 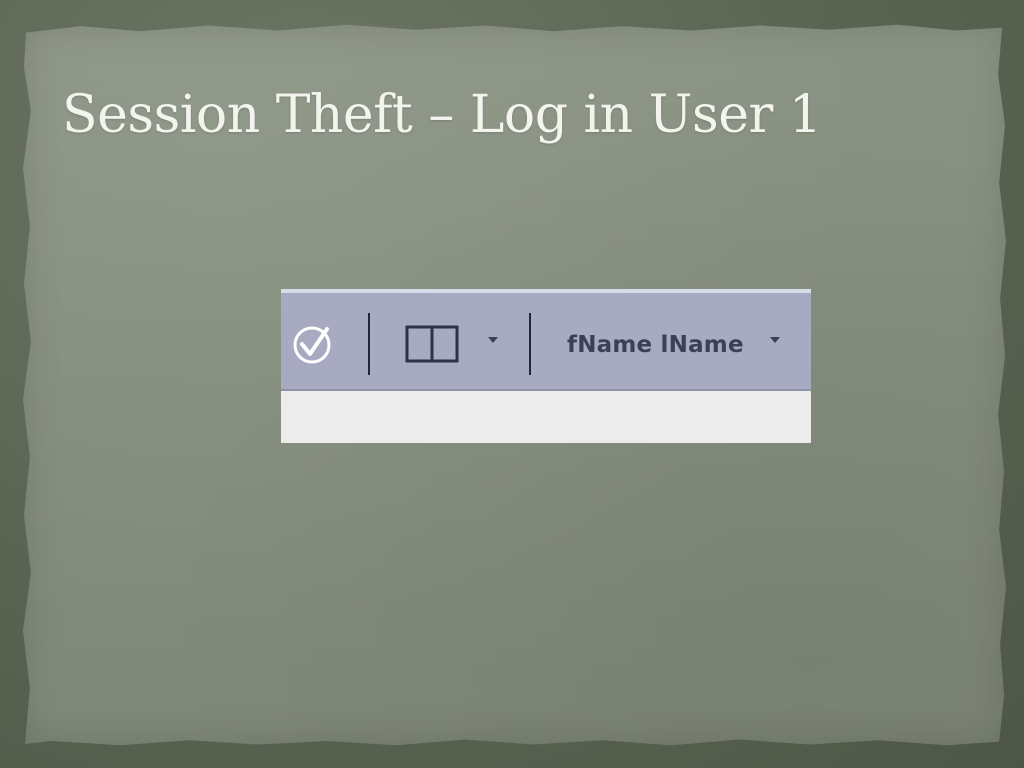 I want to click on user-dropdown-caret-icon, so click(x=775, y=340).